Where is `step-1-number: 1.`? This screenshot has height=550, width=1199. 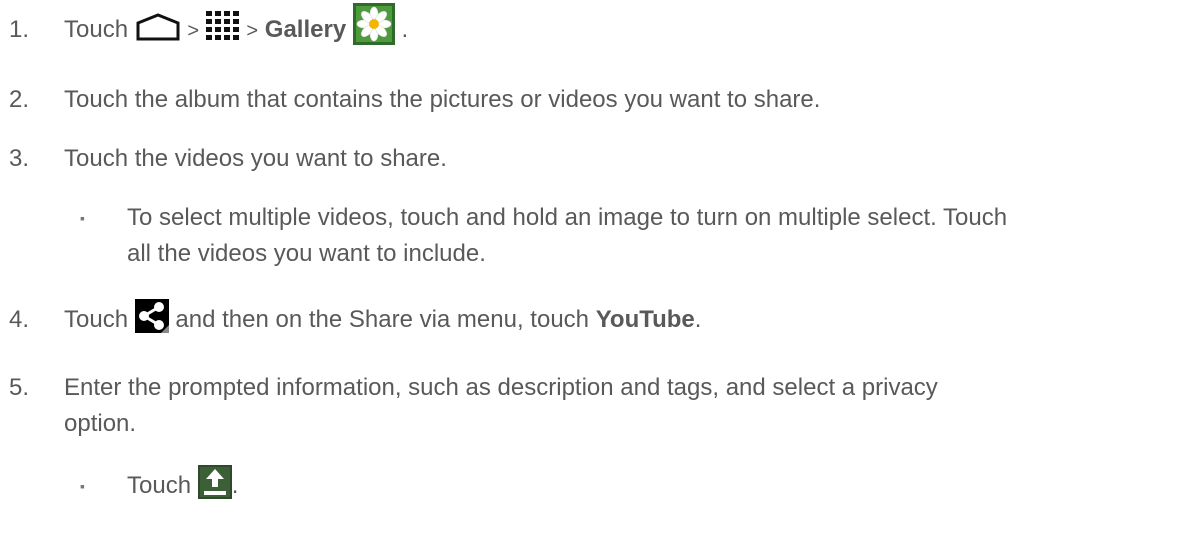 step-1-number: 1. is located at coordinates (19, 29).